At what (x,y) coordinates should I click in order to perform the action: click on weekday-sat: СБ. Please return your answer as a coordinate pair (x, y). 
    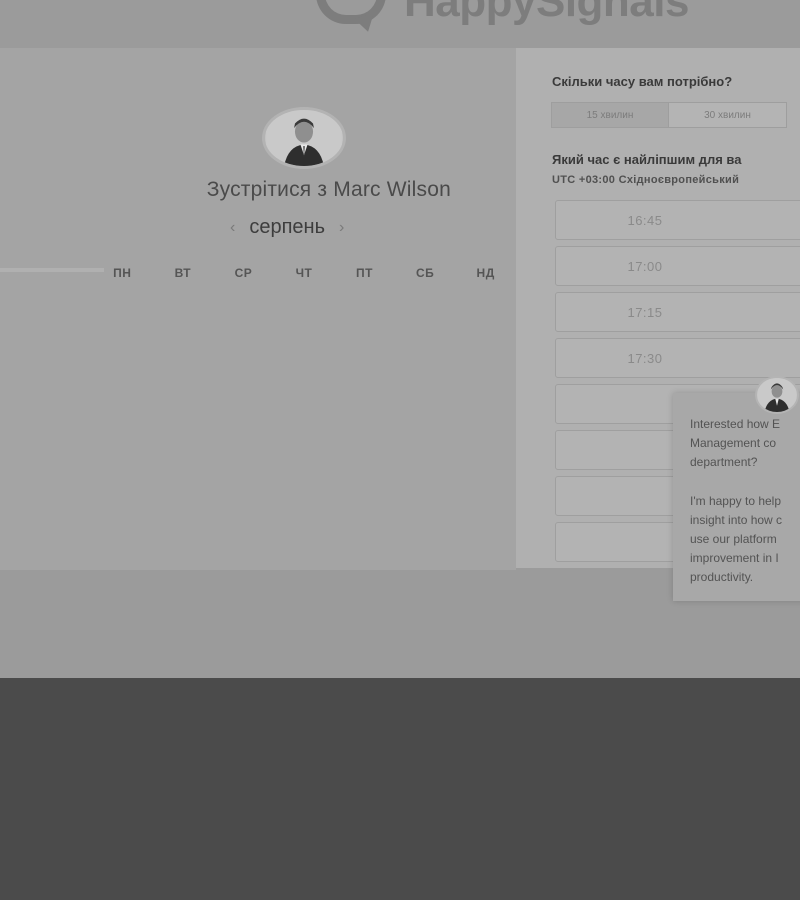
    Looking at the image, I should click on (425, 273).